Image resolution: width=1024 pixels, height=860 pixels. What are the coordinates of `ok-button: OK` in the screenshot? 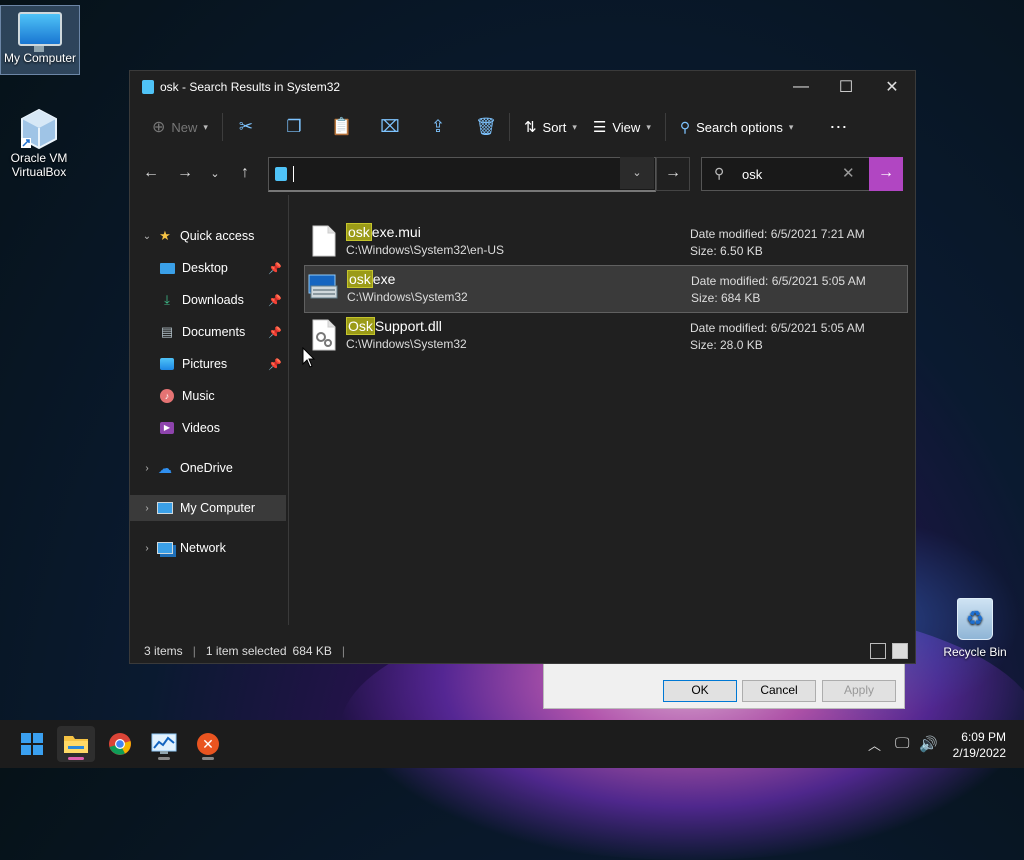 It's located at (700, 691).